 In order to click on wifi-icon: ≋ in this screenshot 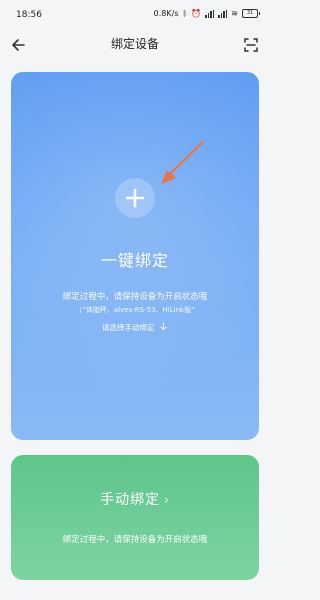, I will do `click(234, 13)`.